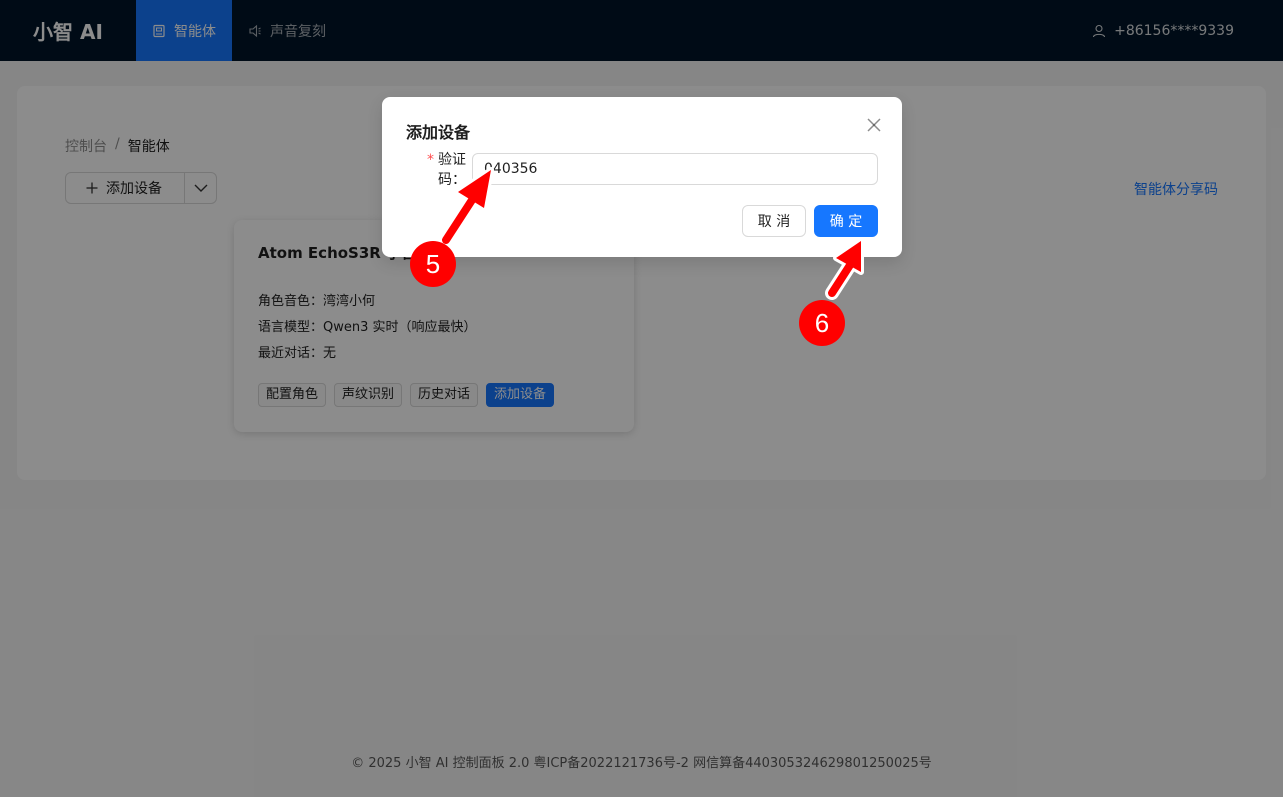 Image resolution: width=1283 pixels, height=797 pixels. I want to click on step-5-badge: 5, so click(433, 264).